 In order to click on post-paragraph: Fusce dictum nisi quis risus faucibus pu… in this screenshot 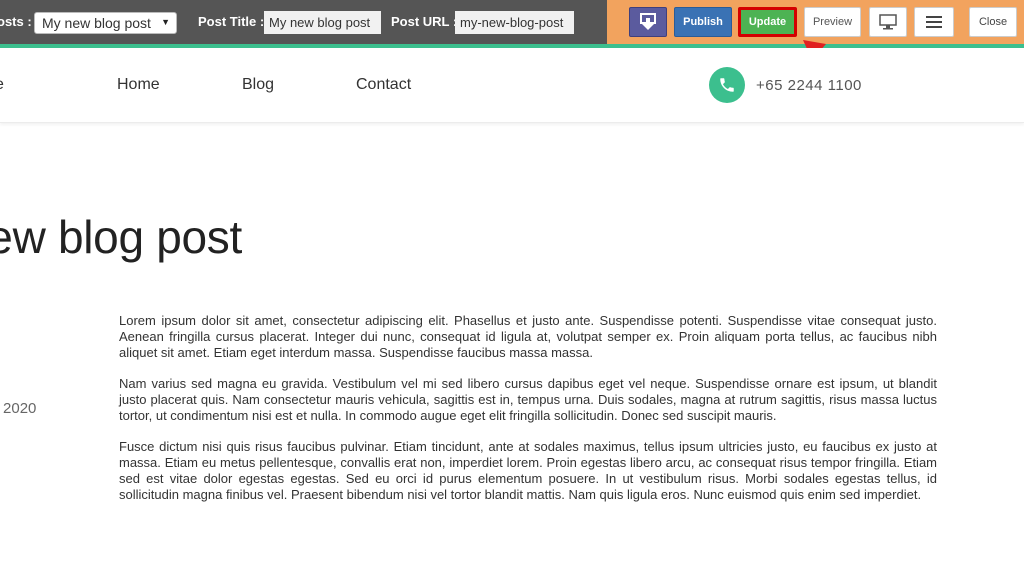, I will do `click(528, 470)`.